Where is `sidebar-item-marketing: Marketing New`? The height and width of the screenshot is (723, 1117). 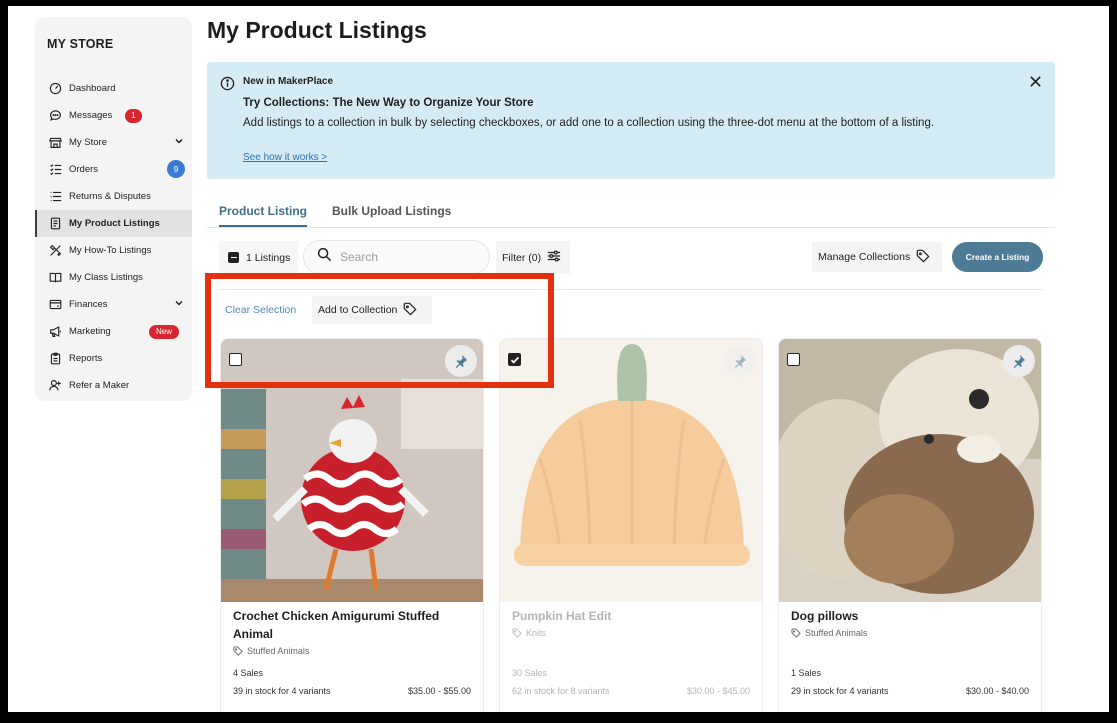
sidebar-item-marketing: Marketing New is located at coordinates (113, 331).